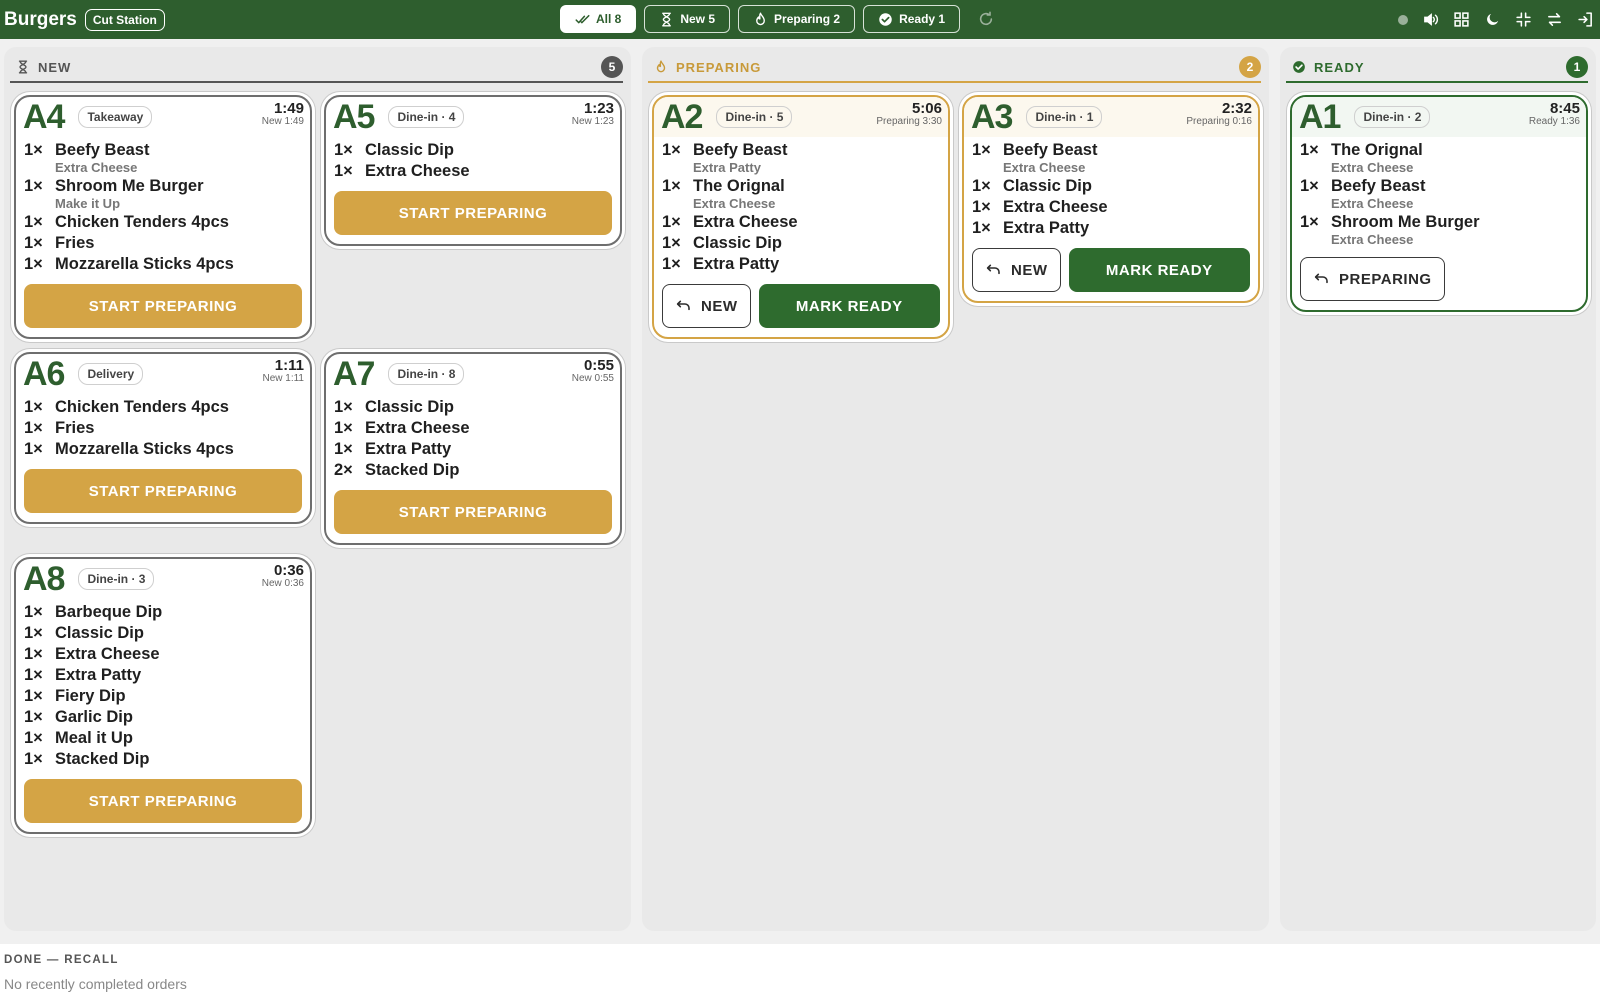 This screenshot has width=1600, height=1004. Describe the element at coordinates (473, 159) in the screenshot. I see `item-list: 1× Classic Dip 1× Extra Cheese` at that location.